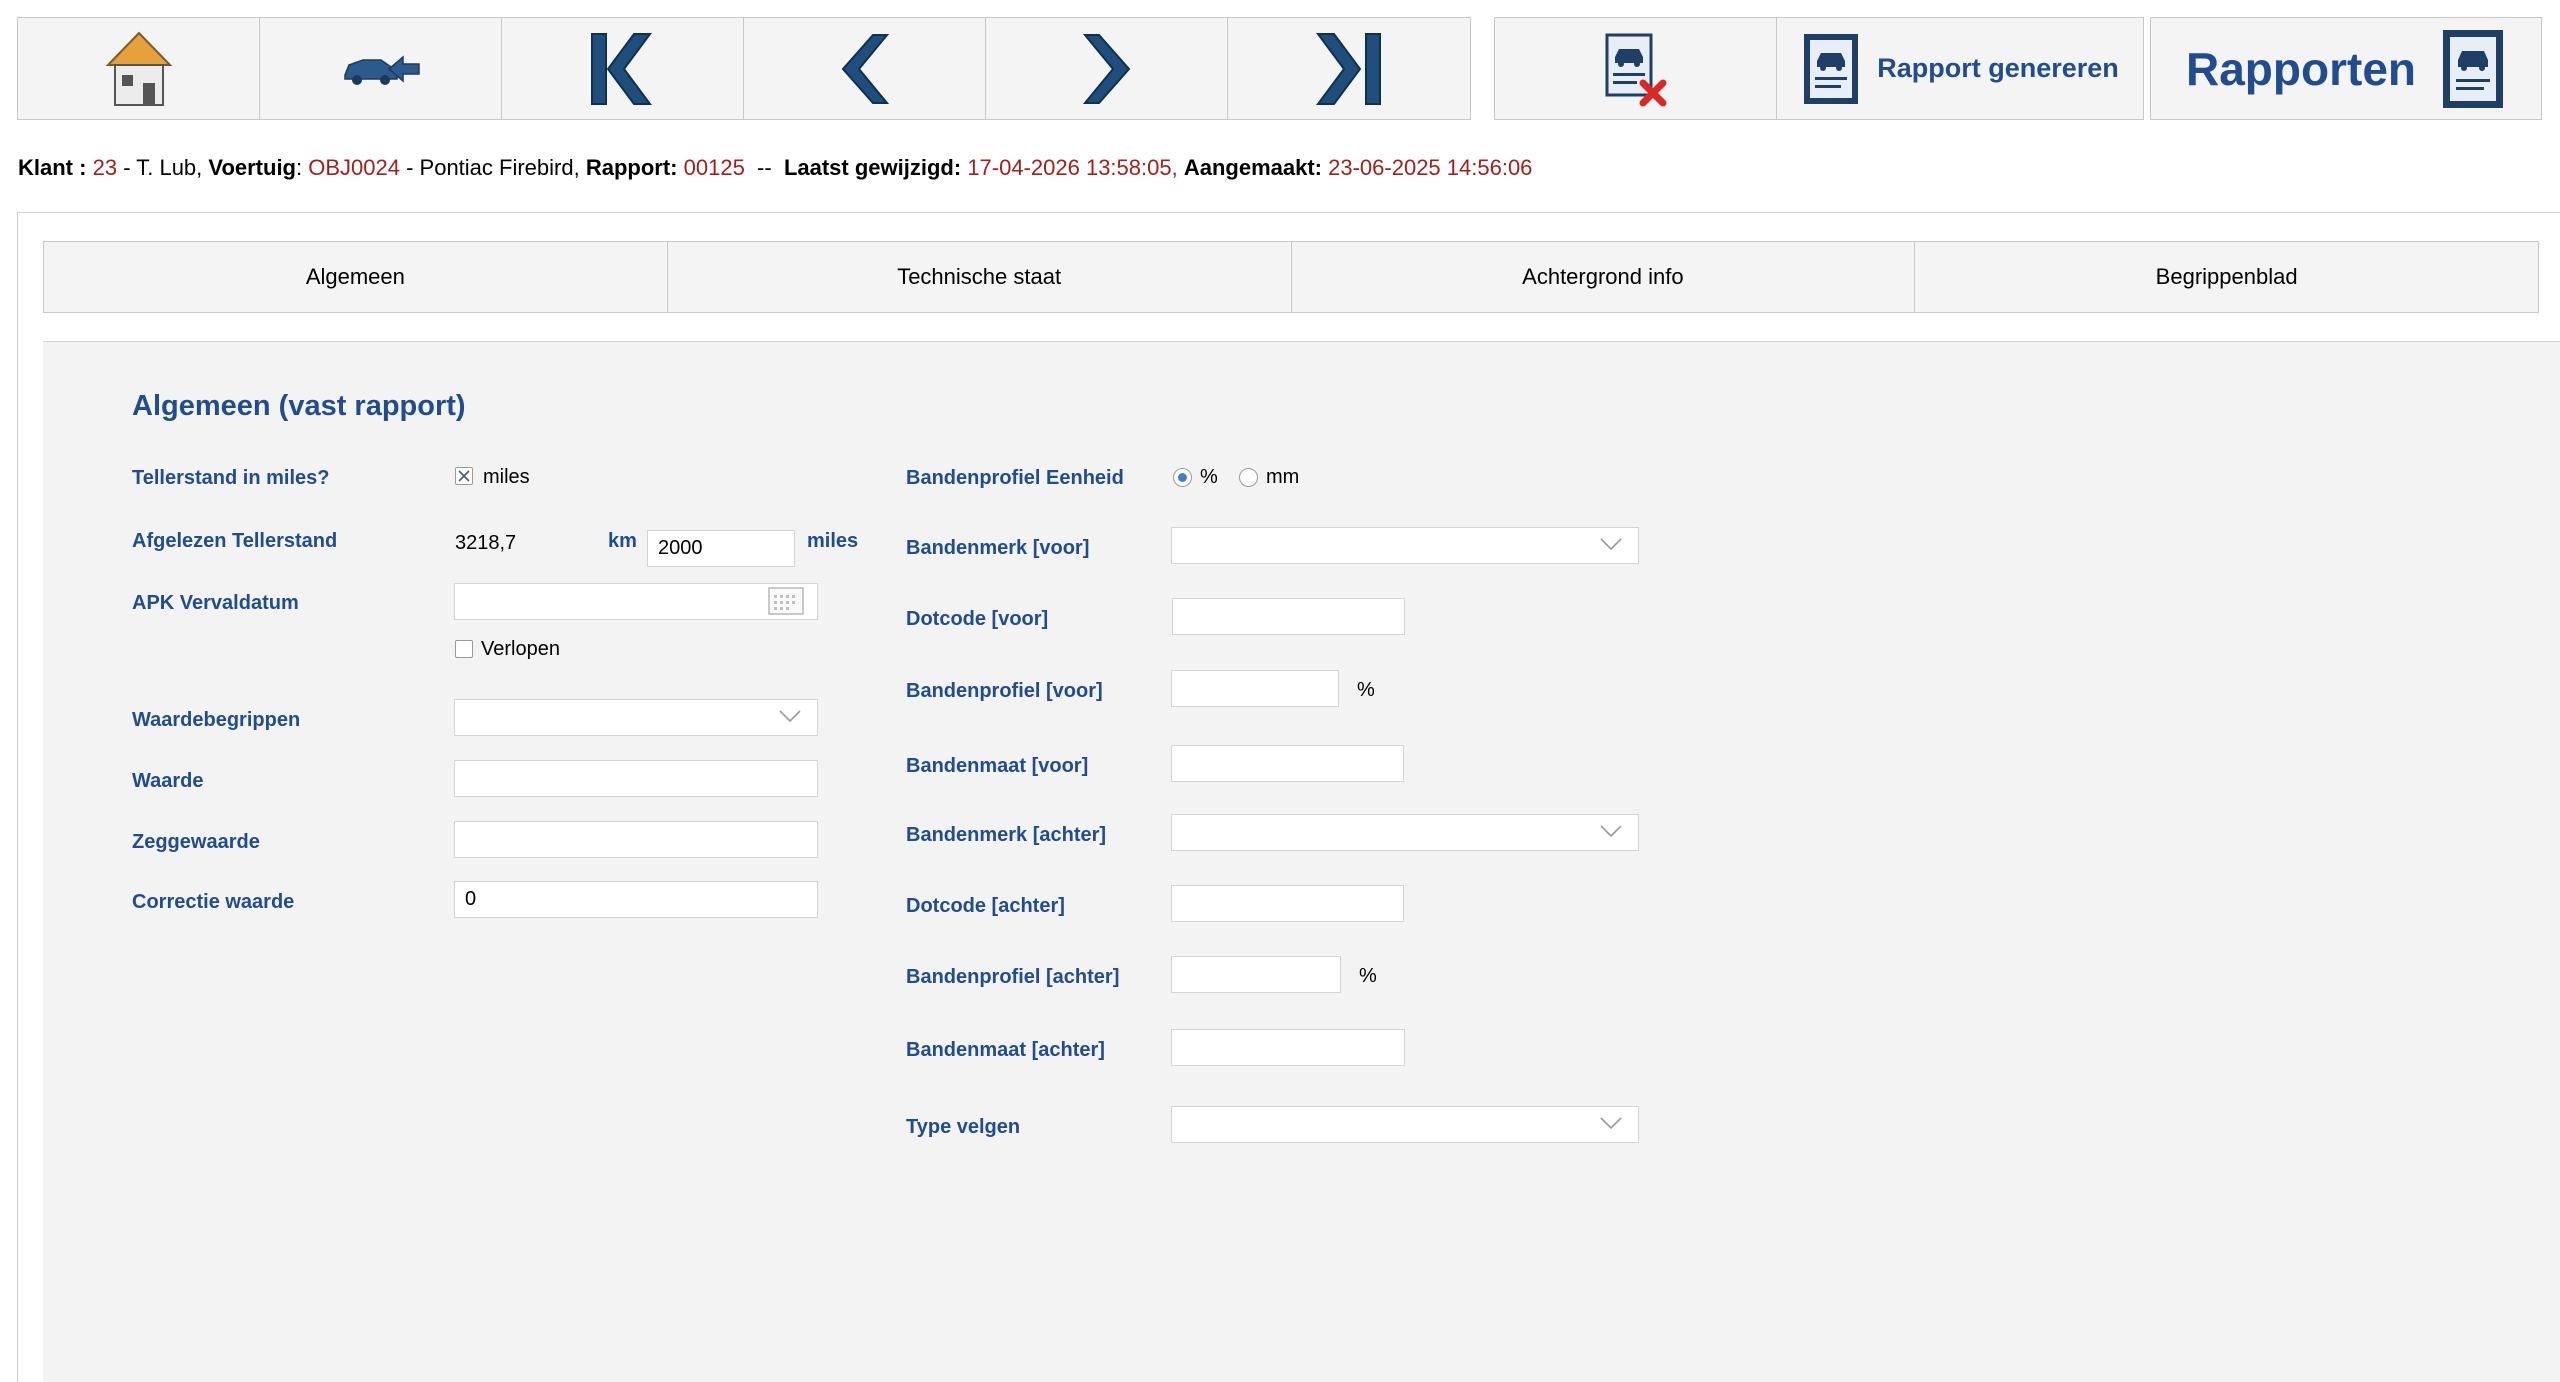 Image resolution: width=2560 pixels, height=1382 pixels. I want to click on klant-label: Klant :, so click(52, 167).